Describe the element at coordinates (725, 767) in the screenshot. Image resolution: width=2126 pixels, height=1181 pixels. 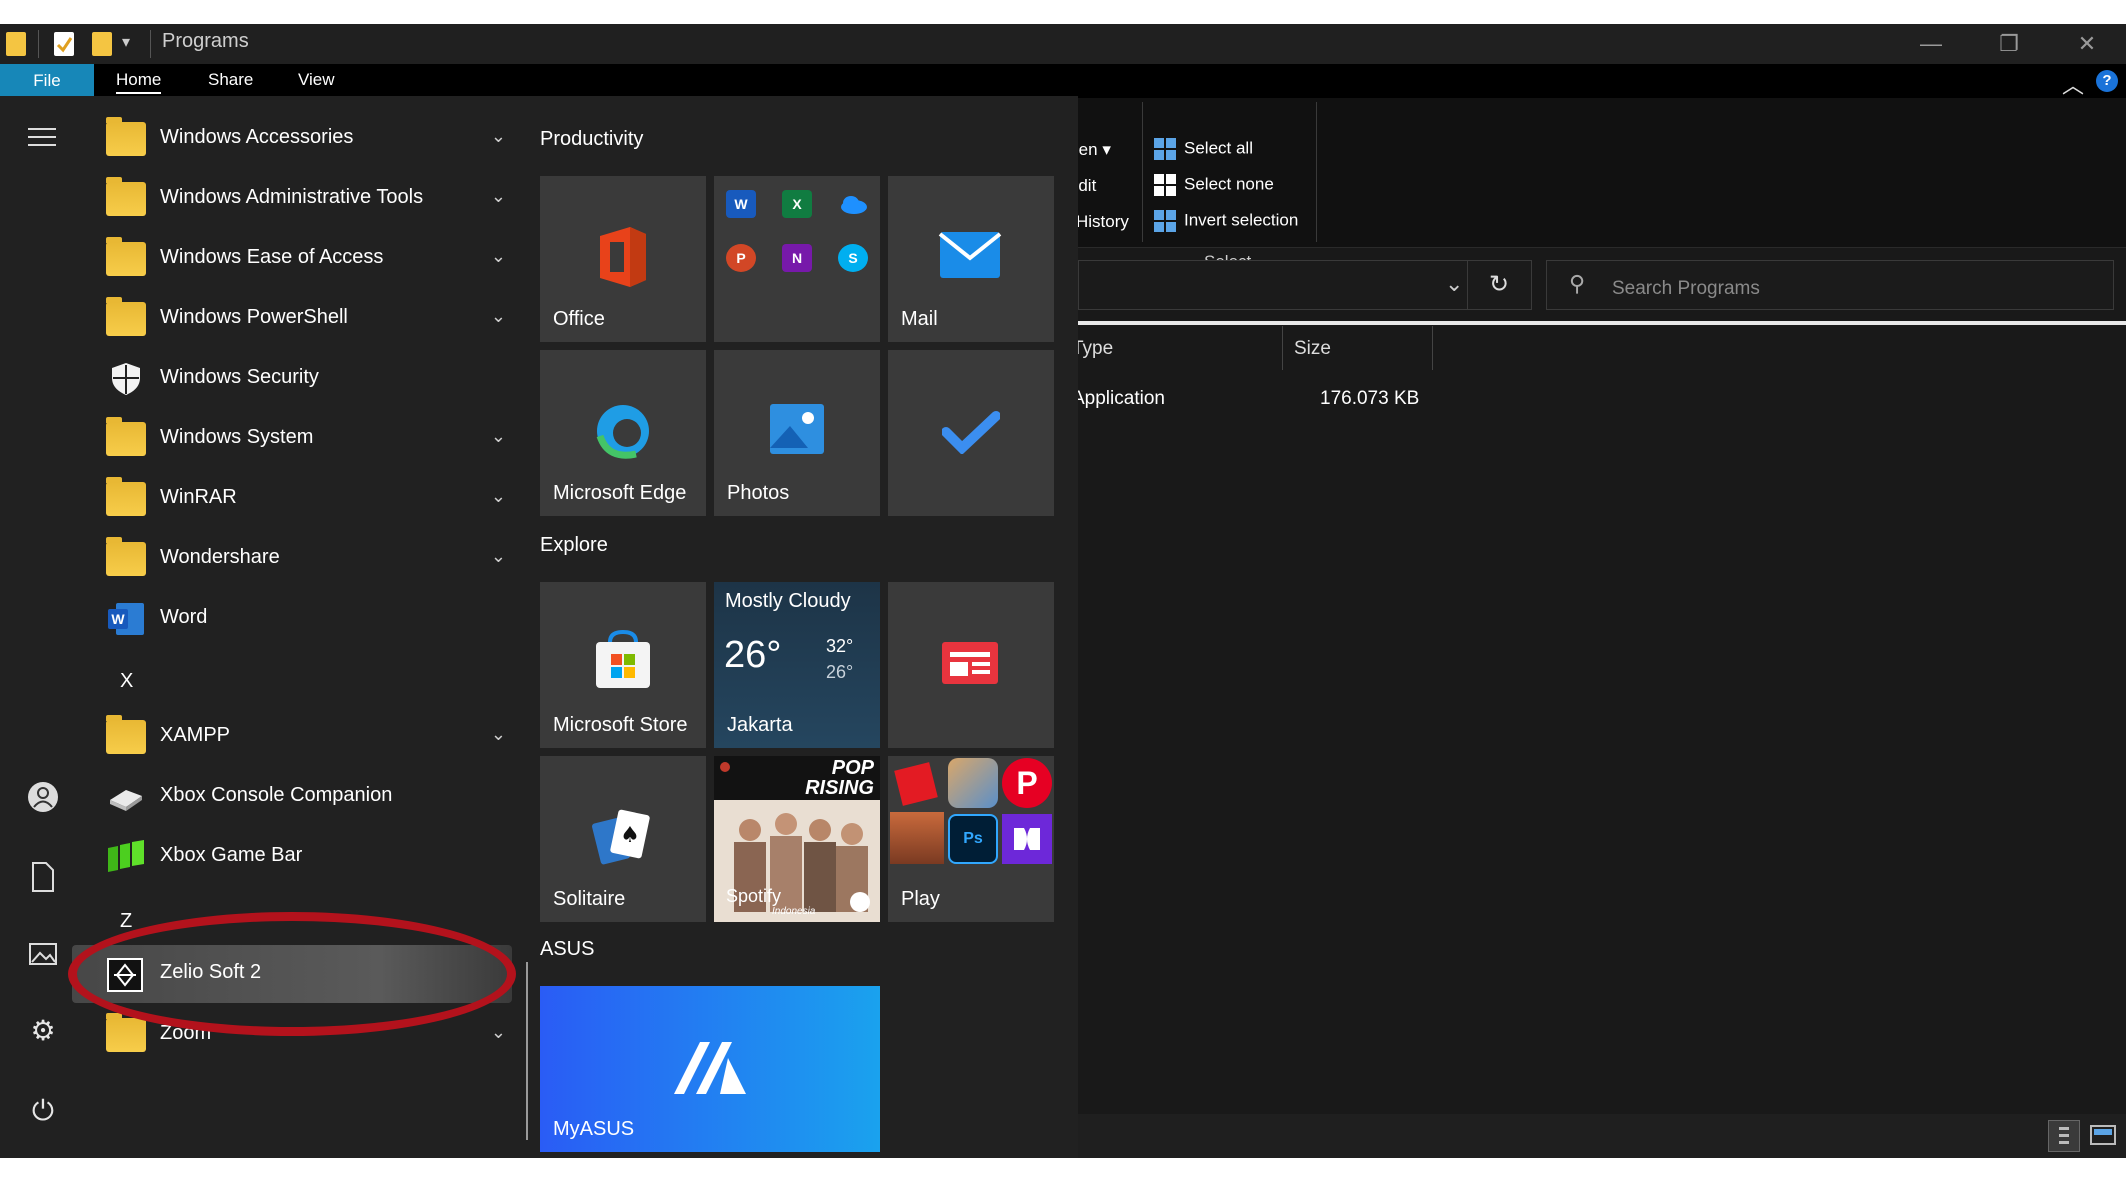
I see `spotify-dot` at that location.